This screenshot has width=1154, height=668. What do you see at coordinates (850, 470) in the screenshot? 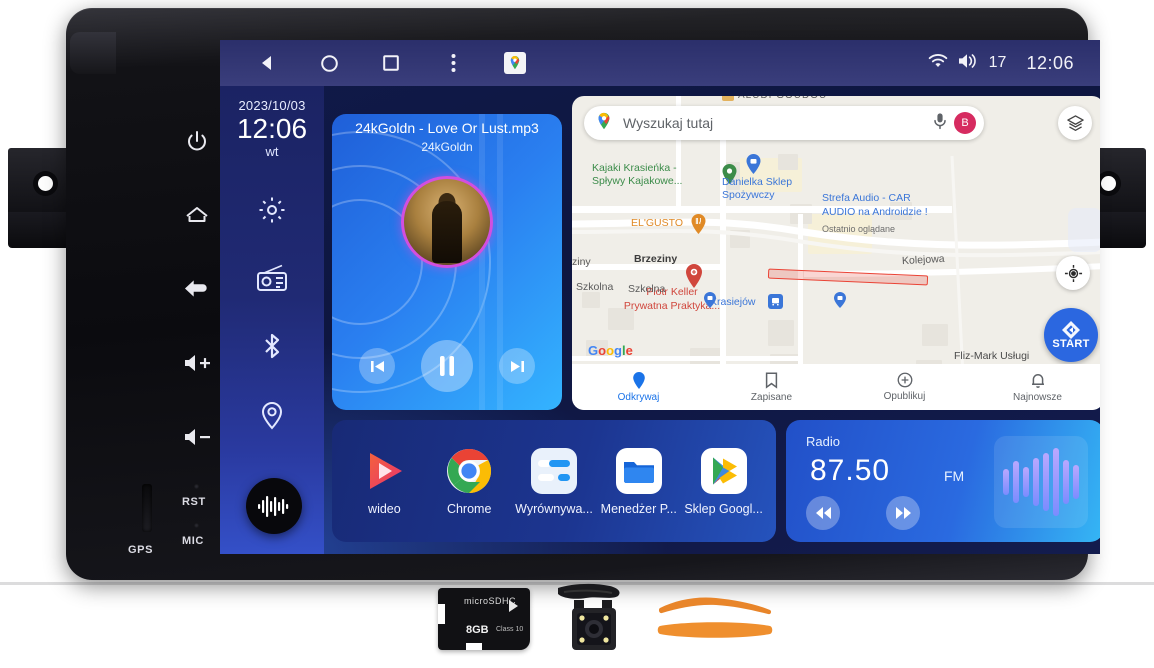
I see `radio-frequency: 87.50` at bounding box center [850, 470].